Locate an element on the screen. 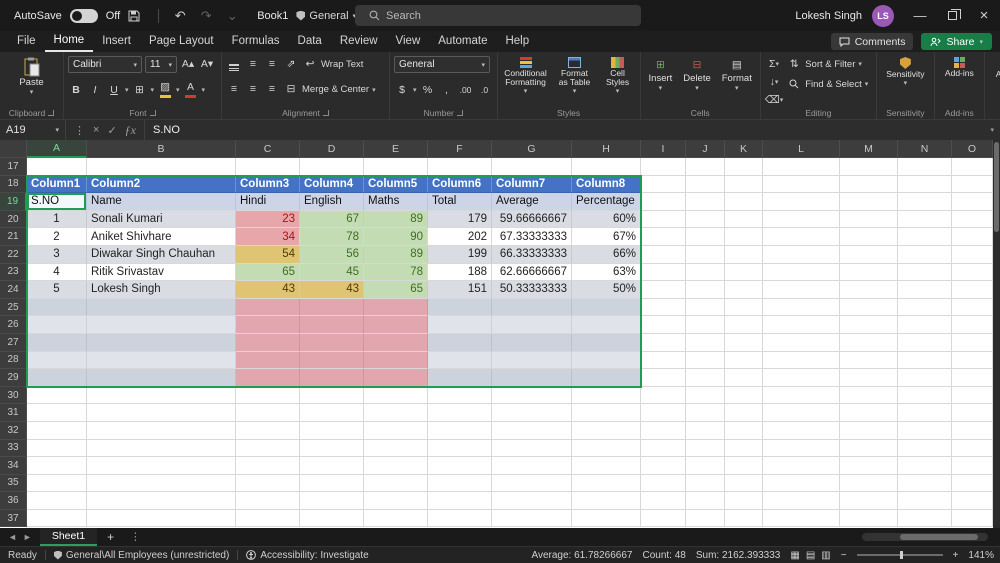 The image size is (1000, 563). cell-E24: 65 is located at coordinates (396, 290).